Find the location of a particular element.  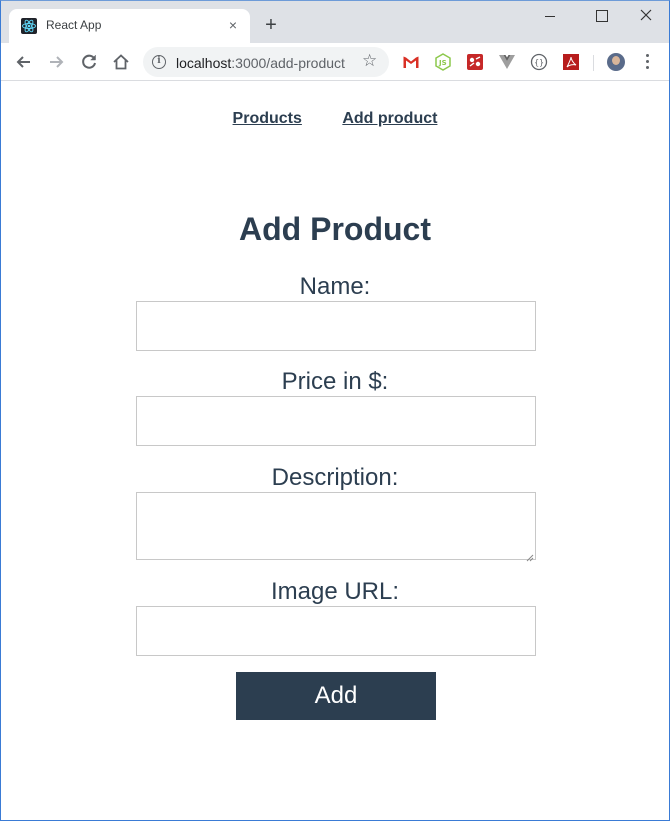

vue-devtools-icon is located at coordinates (507, 62).